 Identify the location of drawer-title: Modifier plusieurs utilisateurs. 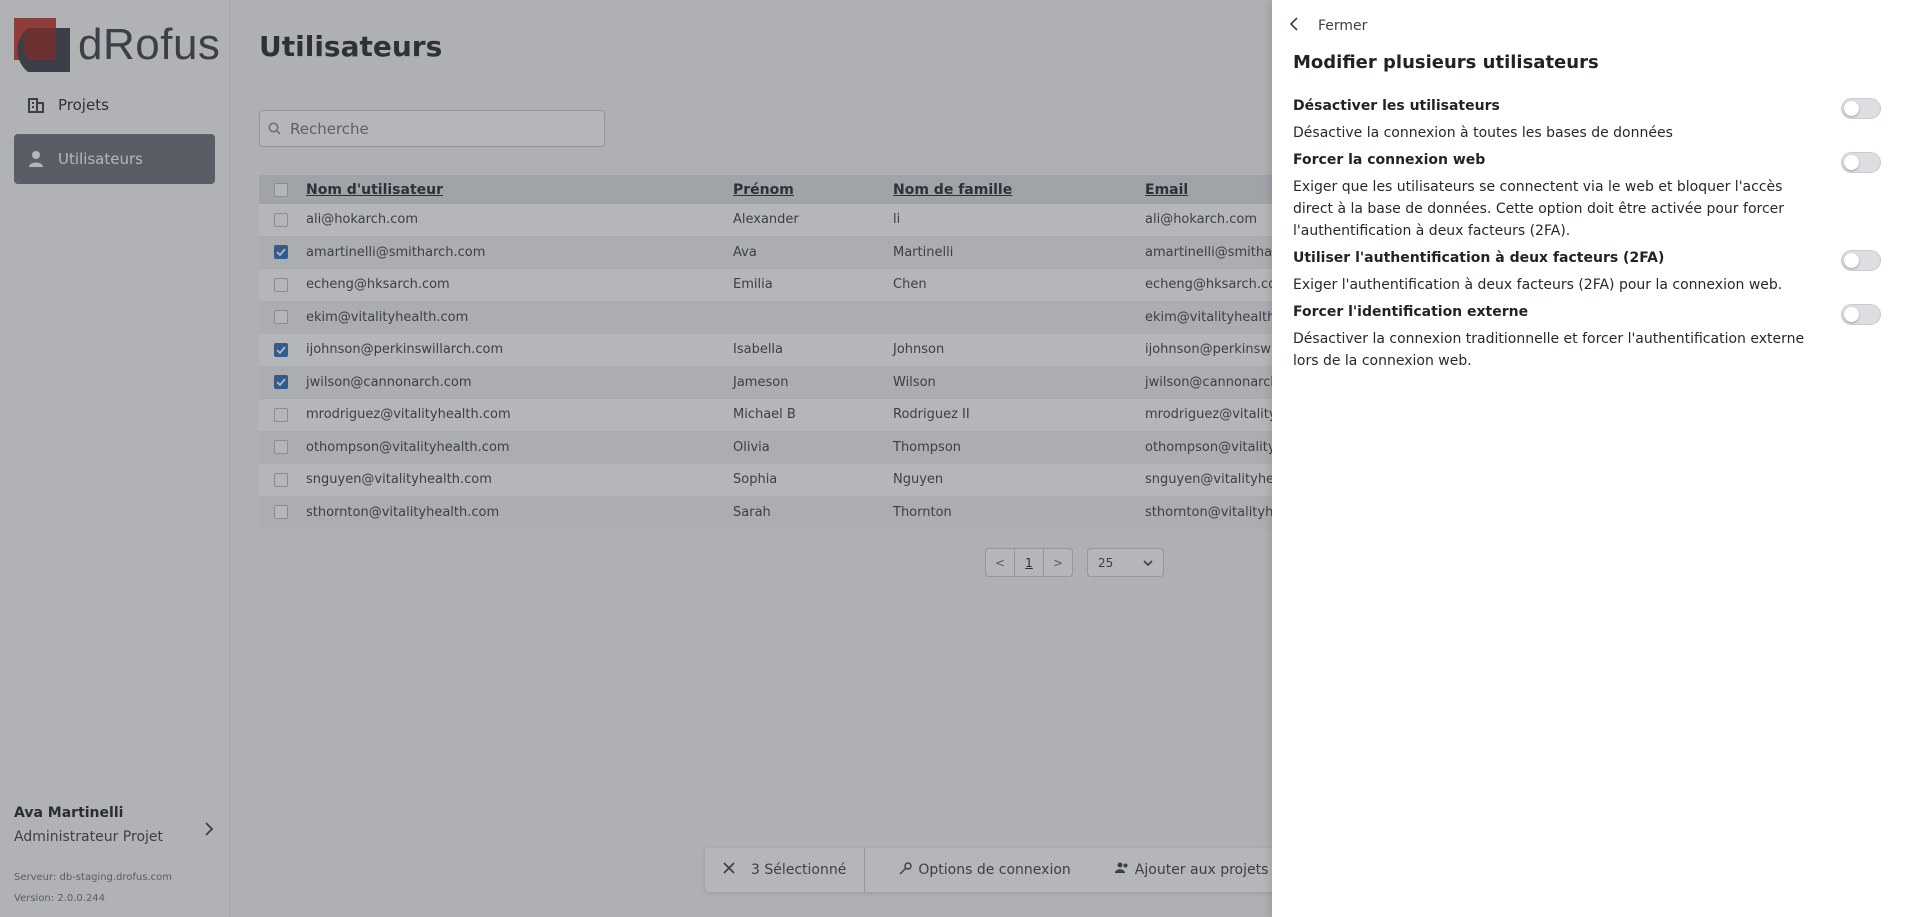
(1446, 62).